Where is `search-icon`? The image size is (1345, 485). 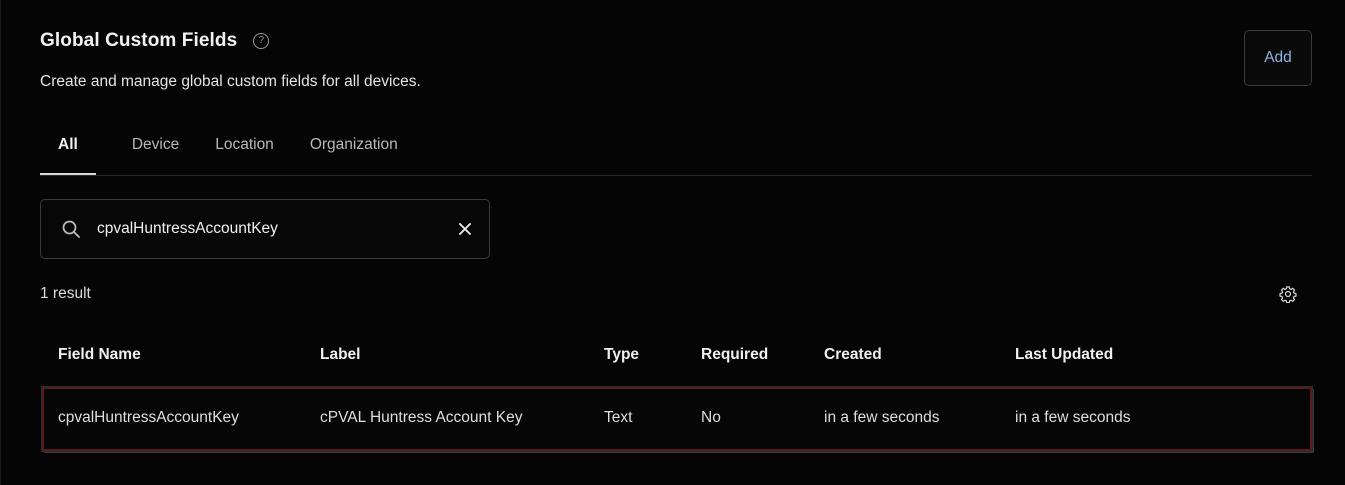 search-icon is located at coordinates (71, 229).